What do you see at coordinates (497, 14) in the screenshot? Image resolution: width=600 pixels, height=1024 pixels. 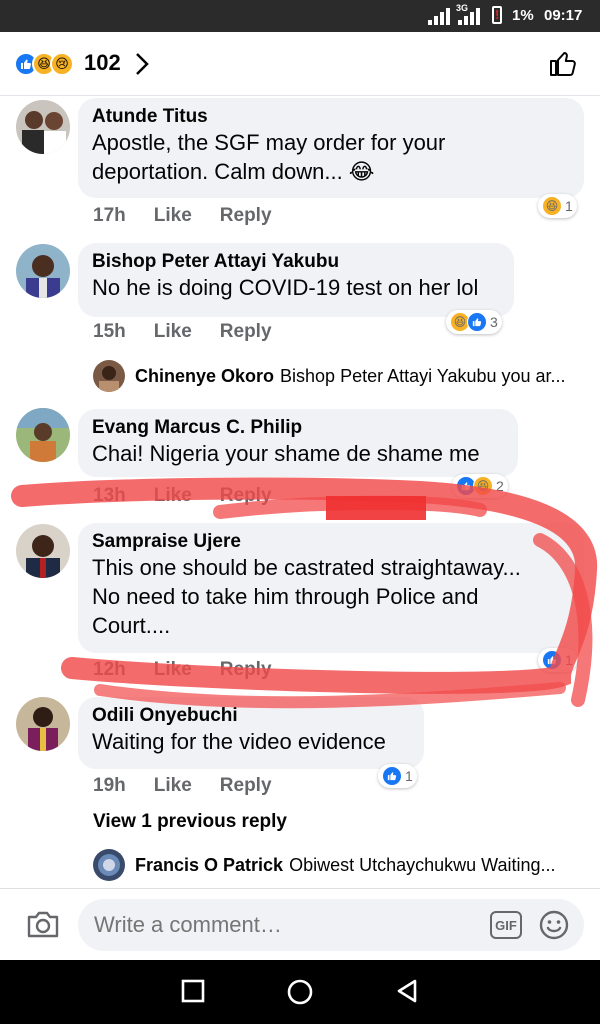 I see `battery-alert-icon: !` at bounding box center [497, 14].